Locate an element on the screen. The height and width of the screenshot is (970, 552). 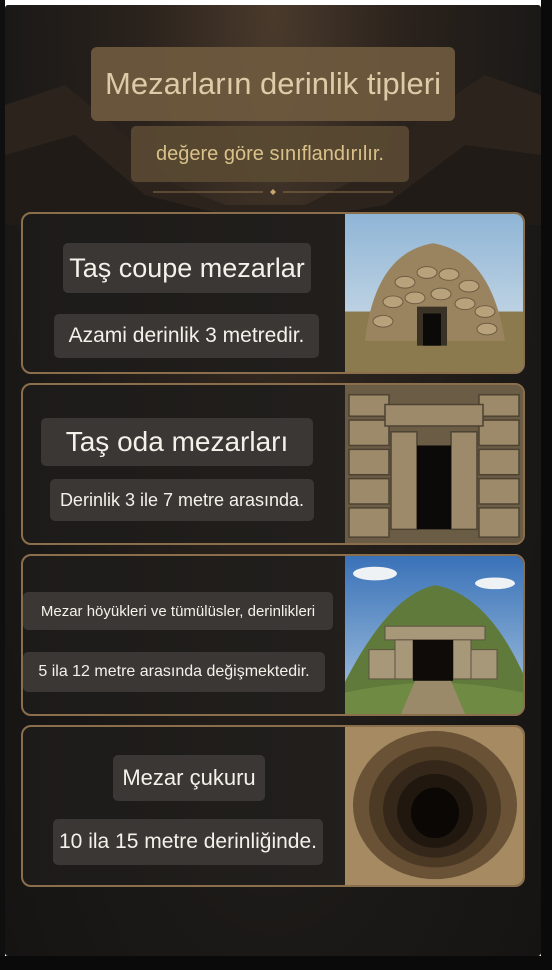
card-text: 10 ila 15 metre derinliğinde. is located at coordinates (188, 842).